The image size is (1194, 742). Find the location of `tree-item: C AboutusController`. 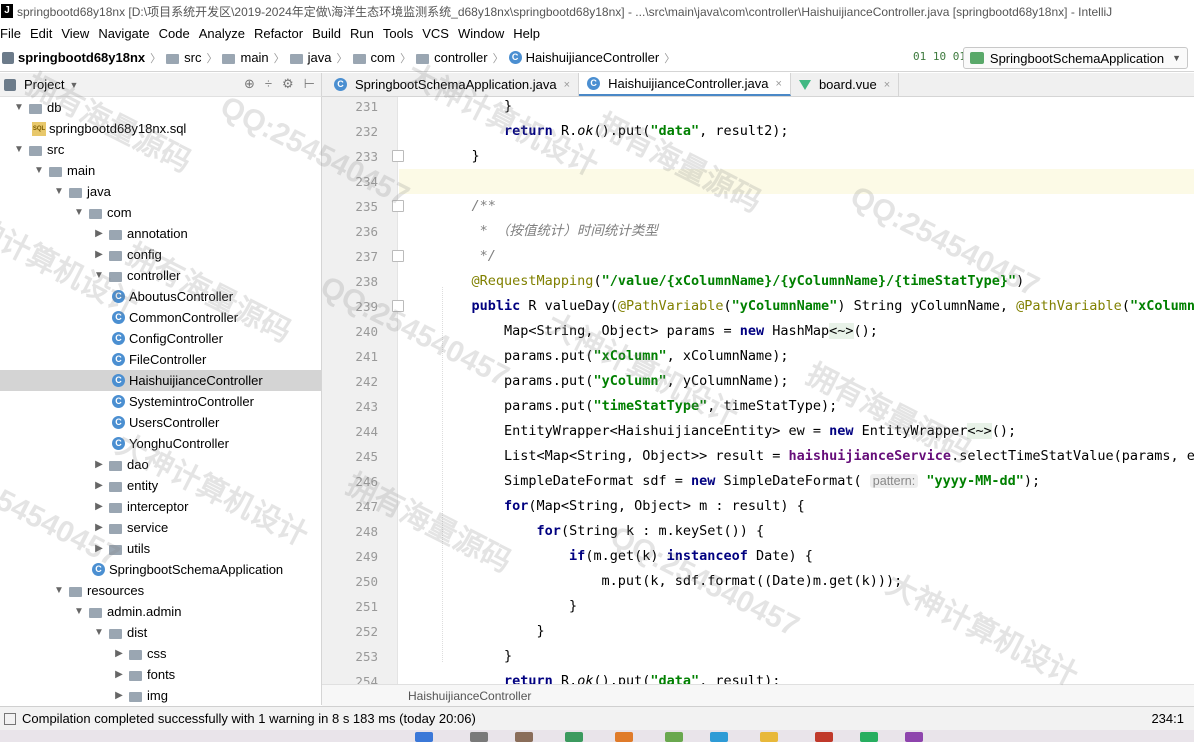

tree-item: C AboutusController is located at coordinates (160, 296).